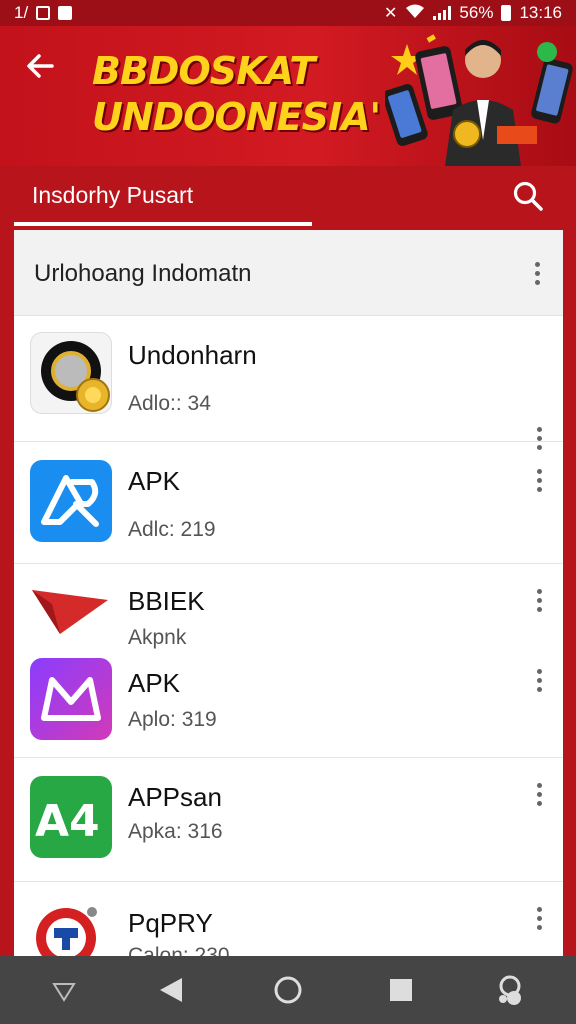 The width and height of the screenshot is (576, 1024). Describe the element at coordinates (479, 100) in the screenshot. I see `promo-illustration` at that location.